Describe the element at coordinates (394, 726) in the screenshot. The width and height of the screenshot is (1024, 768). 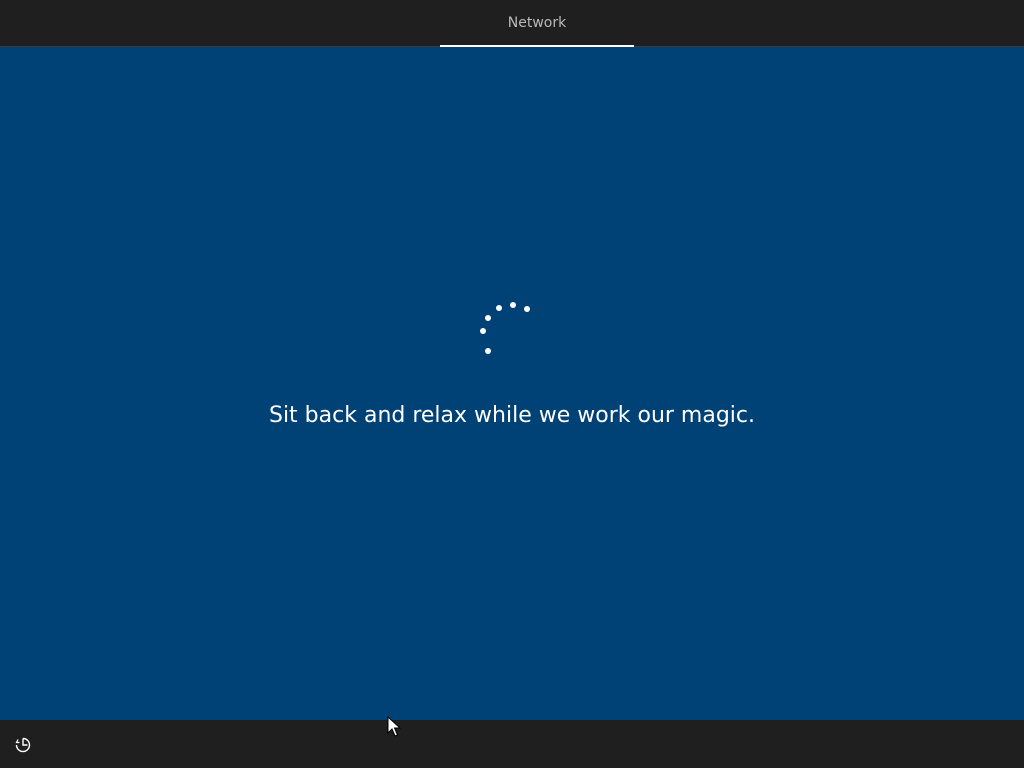
I see `mouse-pointer-icon` at that location.